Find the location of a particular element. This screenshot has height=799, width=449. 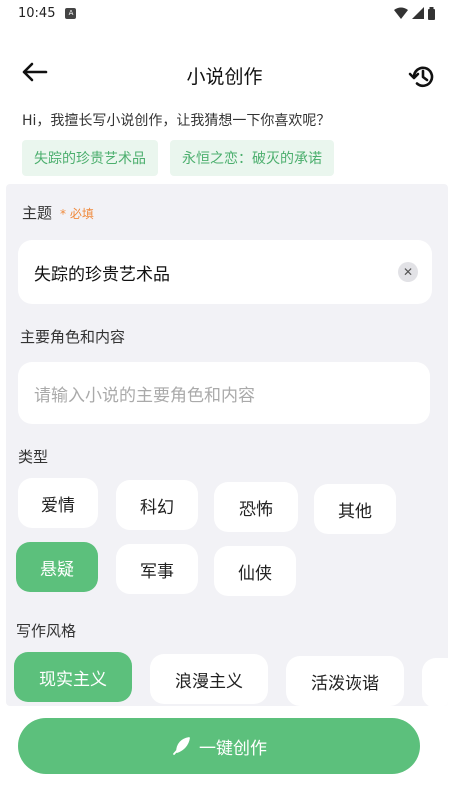

battery-icon is located at coordinates (431, 13).